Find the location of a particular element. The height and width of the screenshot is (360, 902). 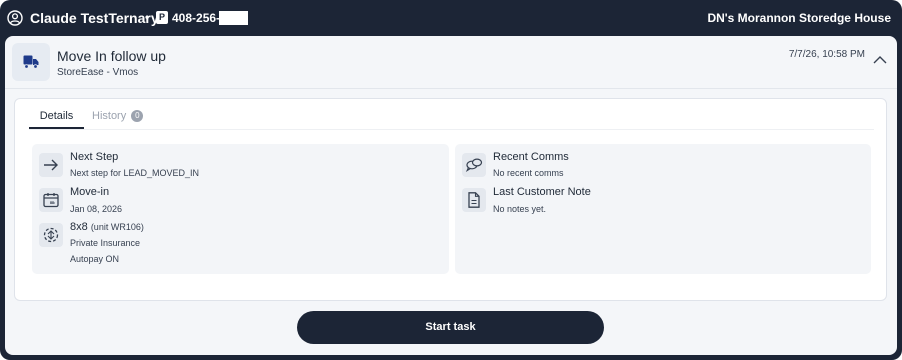

next-step-value: Next step for LEAD_MOVED_IN is located at coordinates (135, 173).